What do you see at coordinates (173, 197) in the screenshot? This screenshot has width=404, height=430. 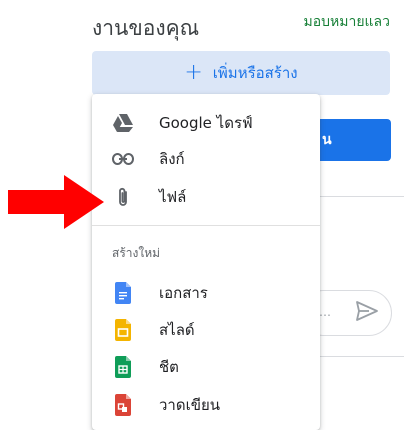 I see `menu-item-label: ไฟล์` at bounding box center [173, 197].